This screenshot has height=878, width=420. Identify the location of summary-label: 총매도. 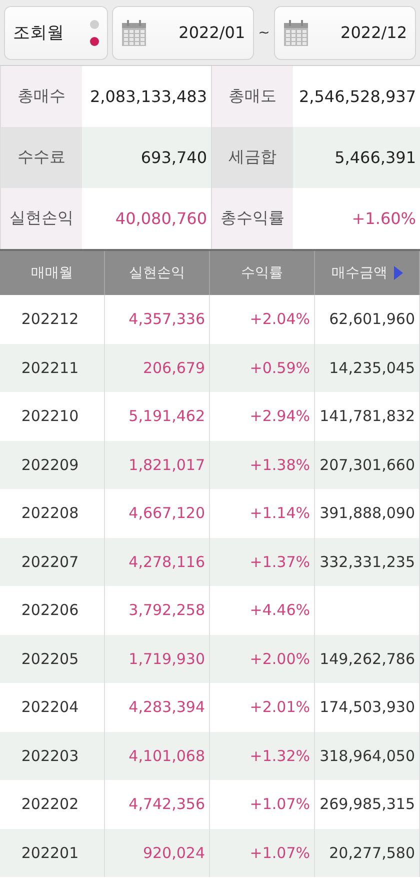
(252, 96).